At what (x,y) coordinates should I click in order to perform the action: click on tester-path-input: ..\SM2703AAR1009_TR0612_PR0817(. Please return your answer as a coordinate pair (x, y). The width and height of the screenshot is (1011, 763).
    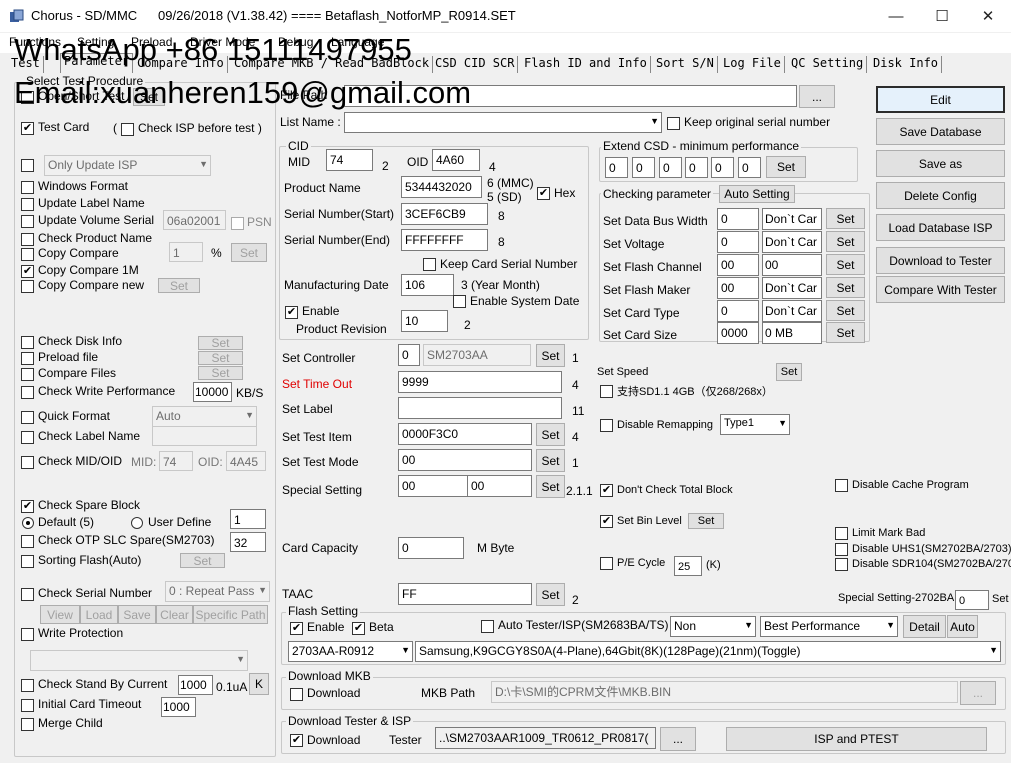
    Looking at the image, I should click on (545, 738).